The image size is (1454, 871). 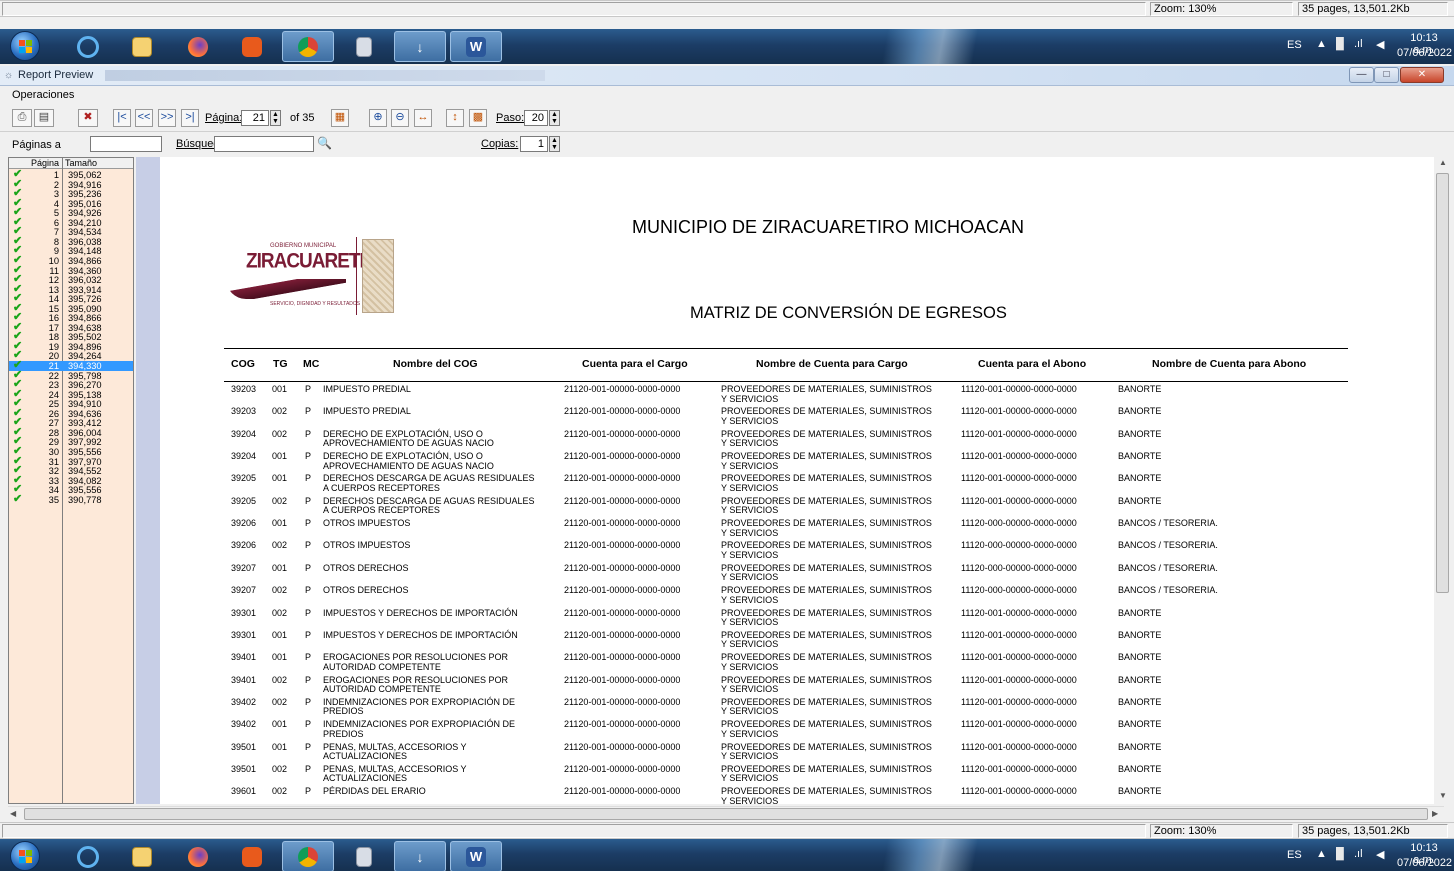 What do you see at coordinates (476, 856) in the screenshot?
I see `word-button-bottom: W` at bounding box center [476, 856].